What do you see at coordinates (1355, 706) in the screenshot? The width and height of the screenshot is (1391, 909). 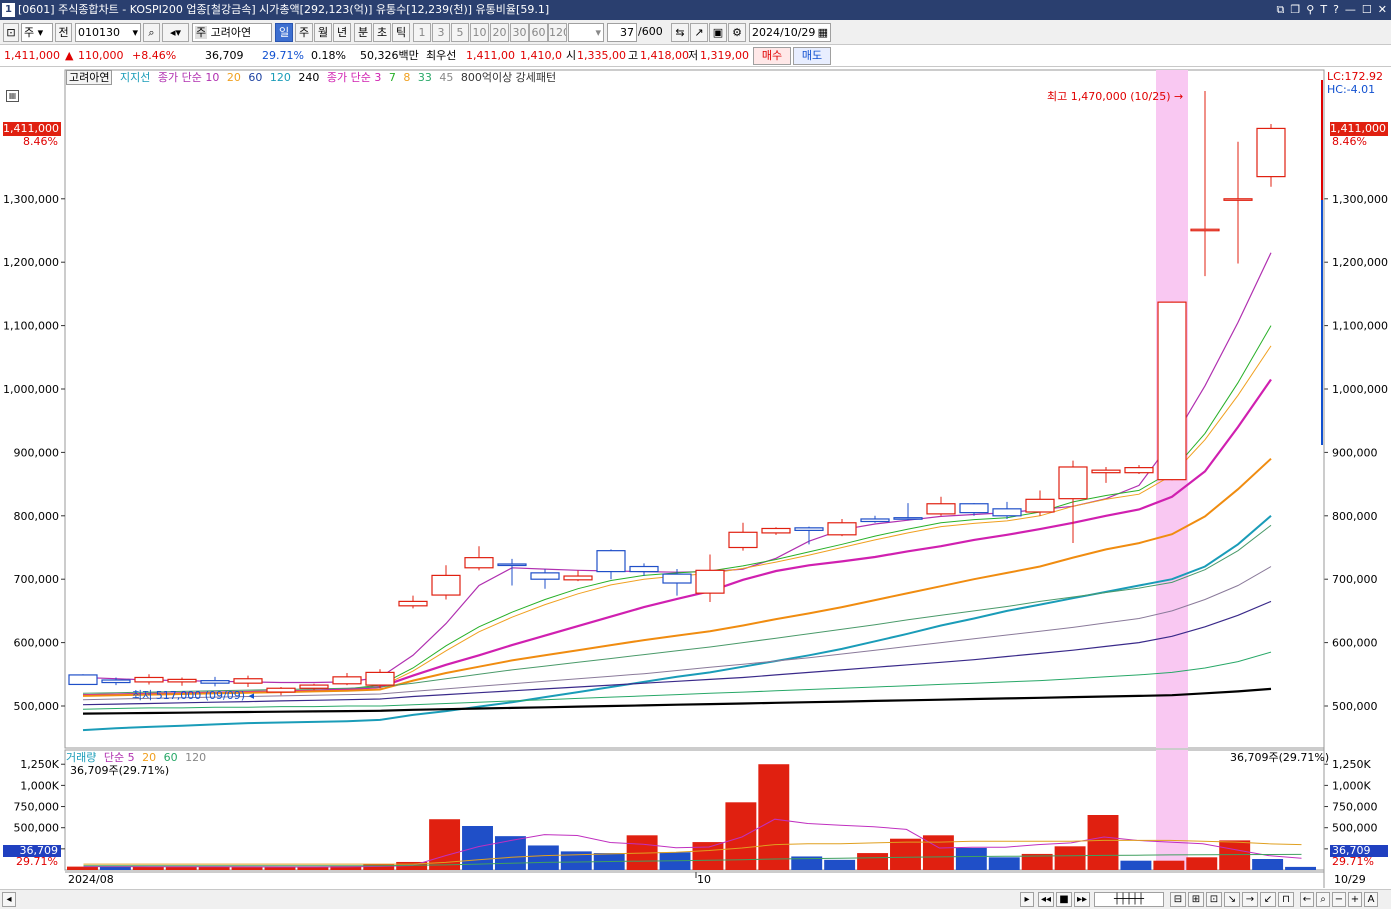 I see `y-tick-label-right: 500,000` at bounding box center [1355, 706].